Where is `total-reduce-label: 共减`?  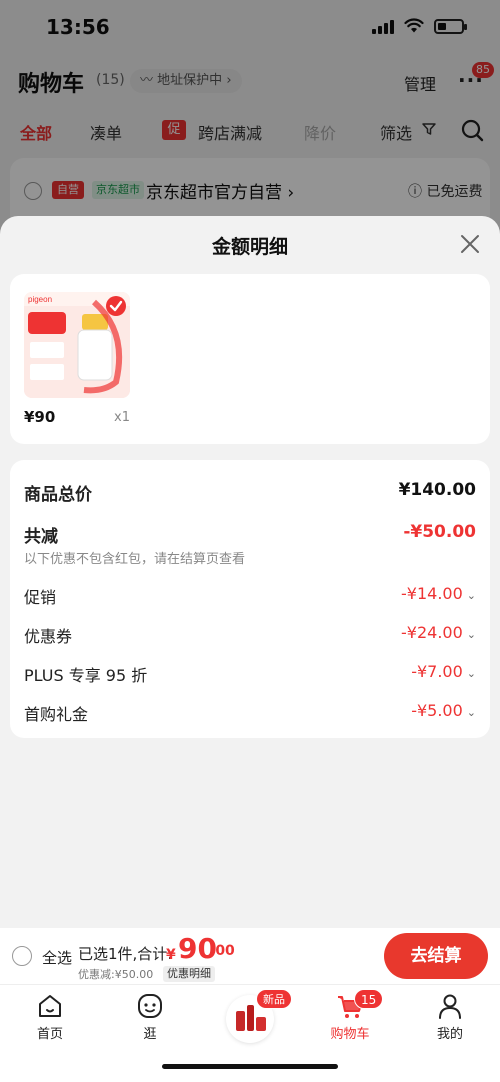
total-reduce-label: 共减 is located at coordinates (41, 537).